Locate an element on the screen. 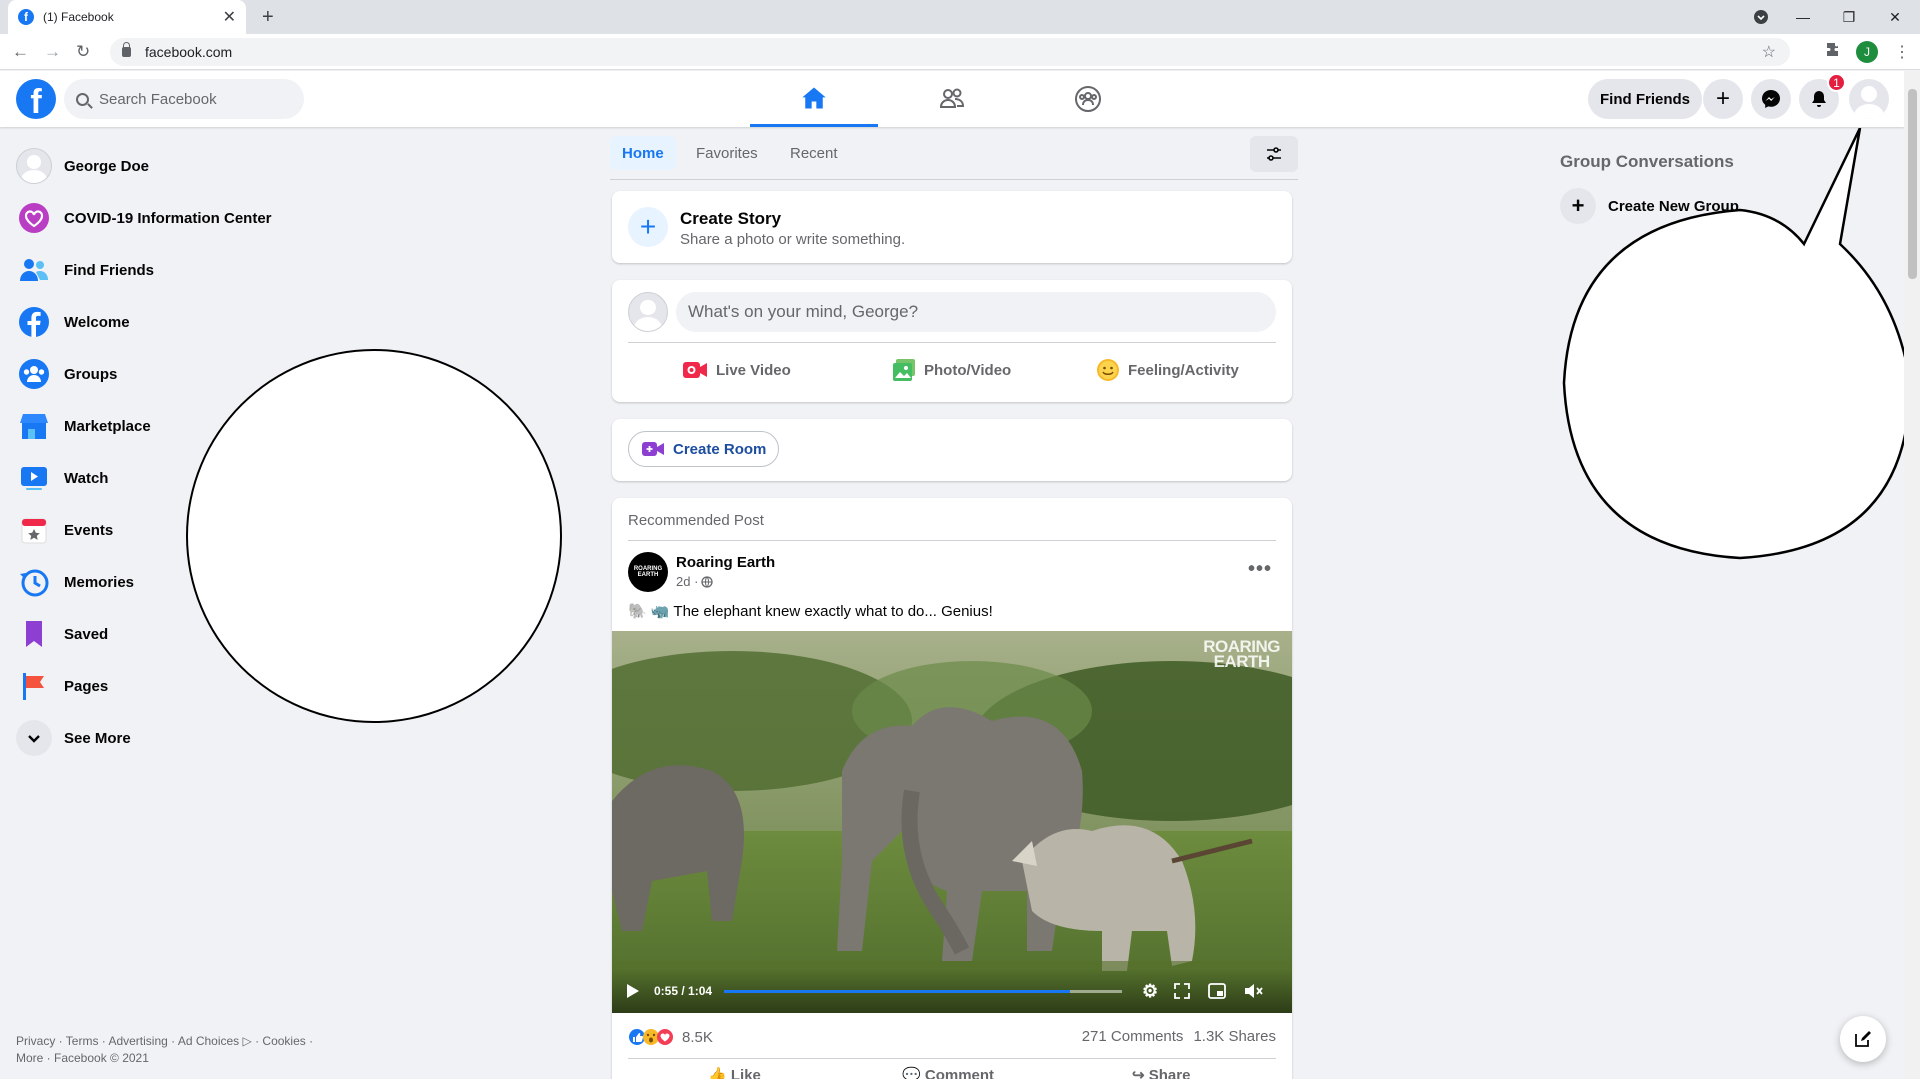 The width and height of the screenshot is (1920, 1079). profile-avatar is located at coordinates (34, 166).